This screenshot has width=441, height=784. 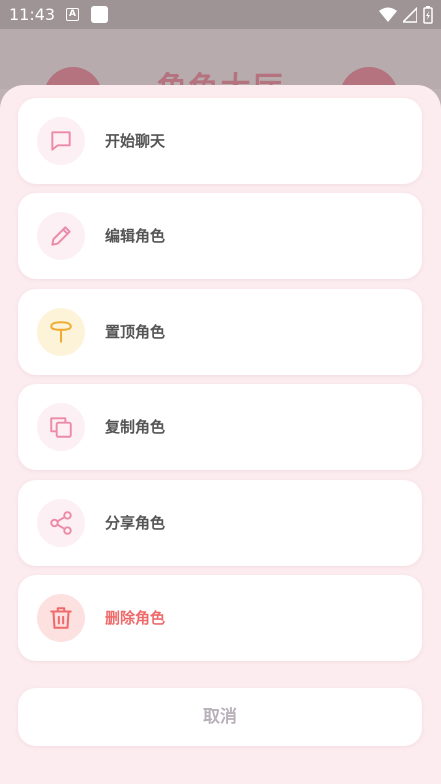 What do you see at coordinates (220, 236) in the screenshot?
I see `menu-item-edit-character: 编辑角色` at bounding box center [220, 236].